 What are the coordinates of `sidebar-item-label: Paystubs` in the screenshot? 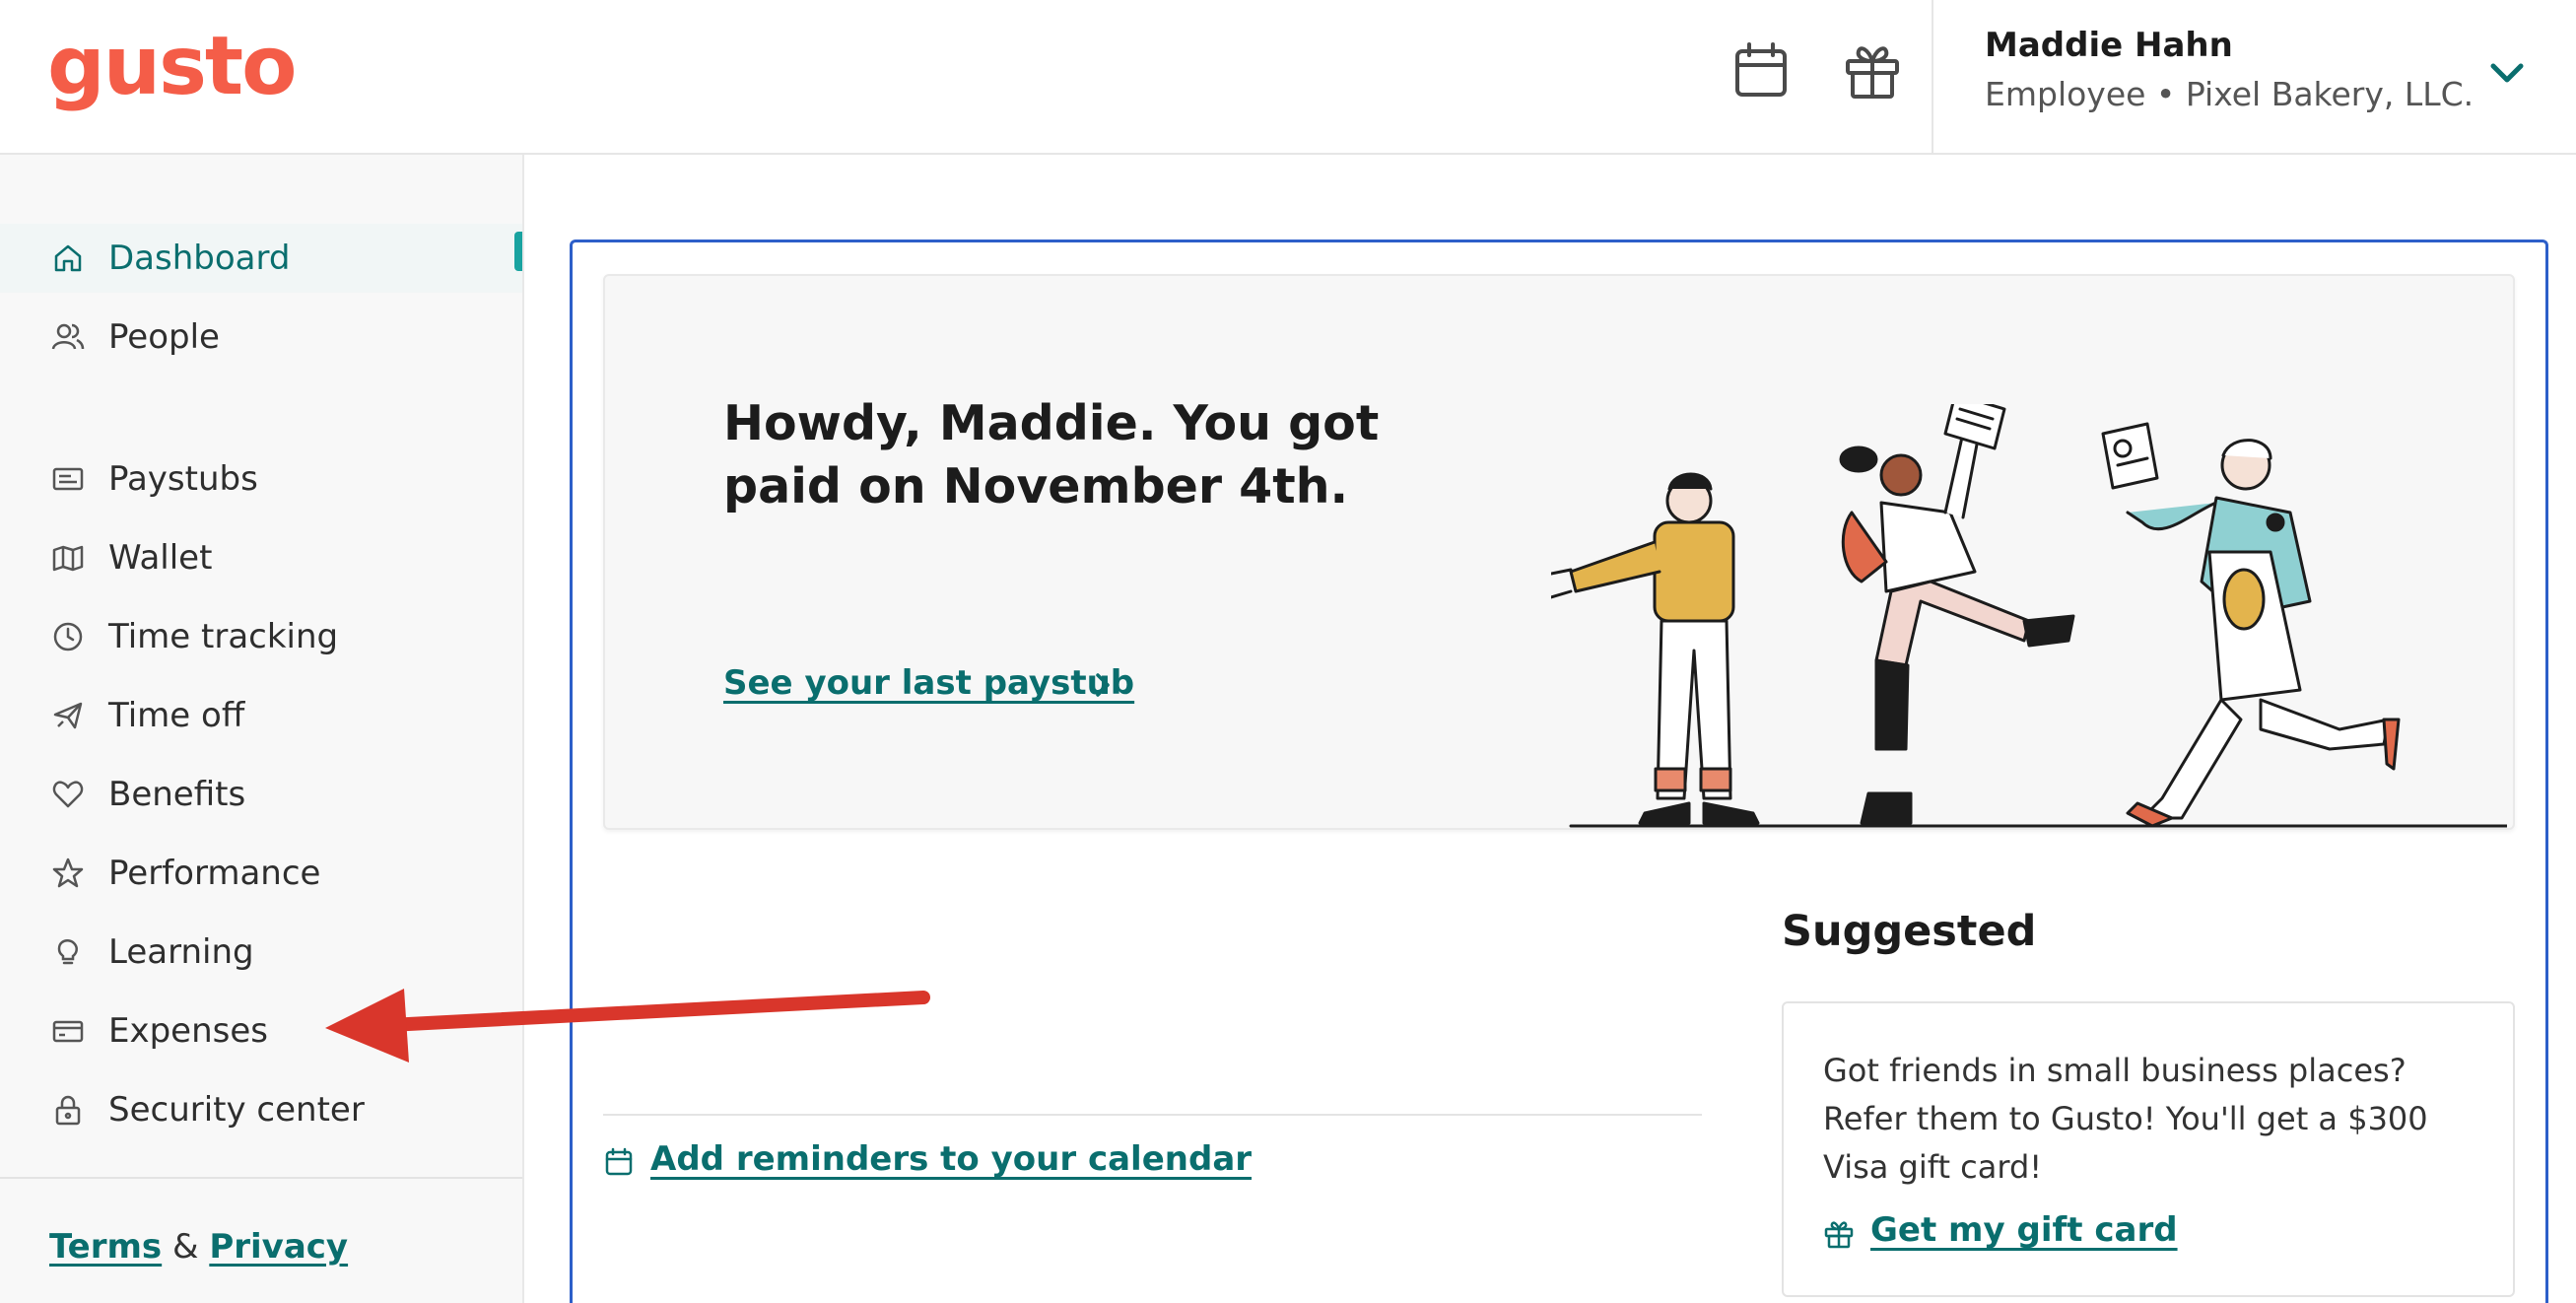 It's located at (183, 479).